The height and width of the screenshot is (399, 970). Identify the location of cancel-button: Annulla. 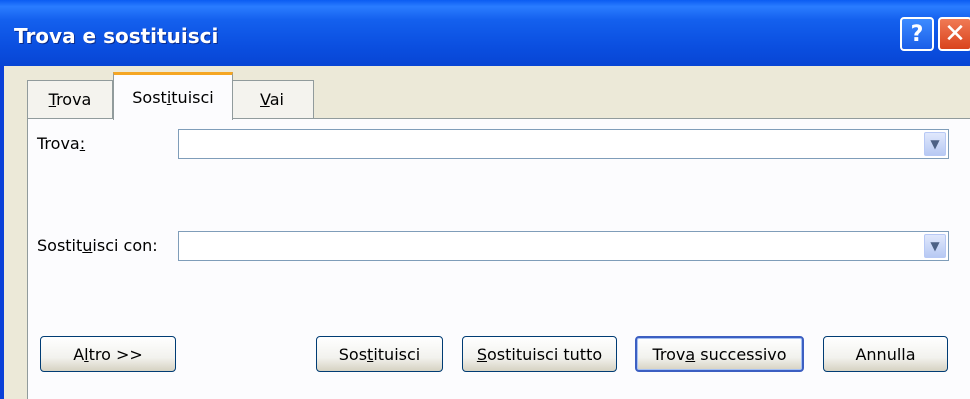
(885, 354).